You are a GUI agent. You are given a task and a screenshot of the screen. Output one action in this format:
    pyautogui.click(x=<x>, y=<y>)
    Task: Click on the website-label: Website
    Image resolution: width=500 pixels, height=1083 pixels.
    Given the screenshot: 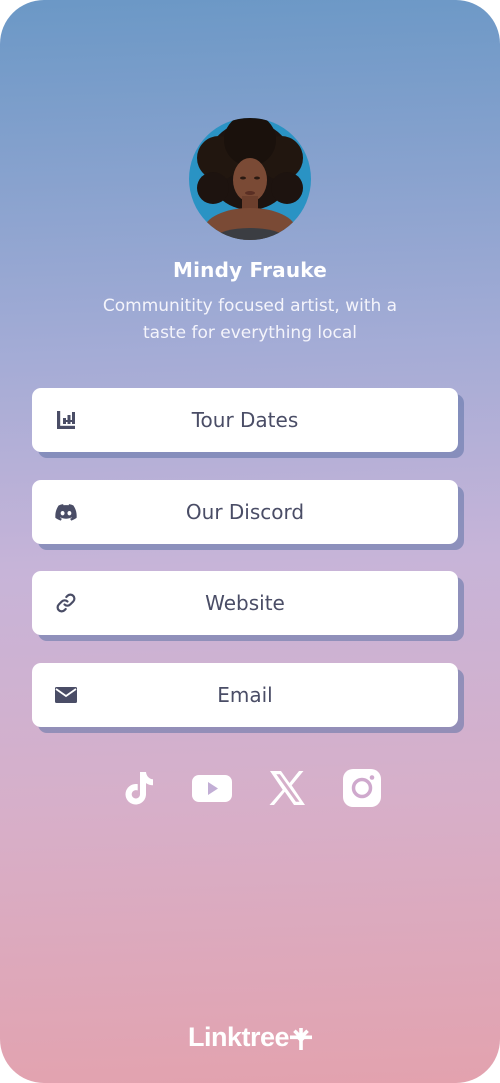 What is the action you would take?
    pyautogui.click(x=245, y=603)
    